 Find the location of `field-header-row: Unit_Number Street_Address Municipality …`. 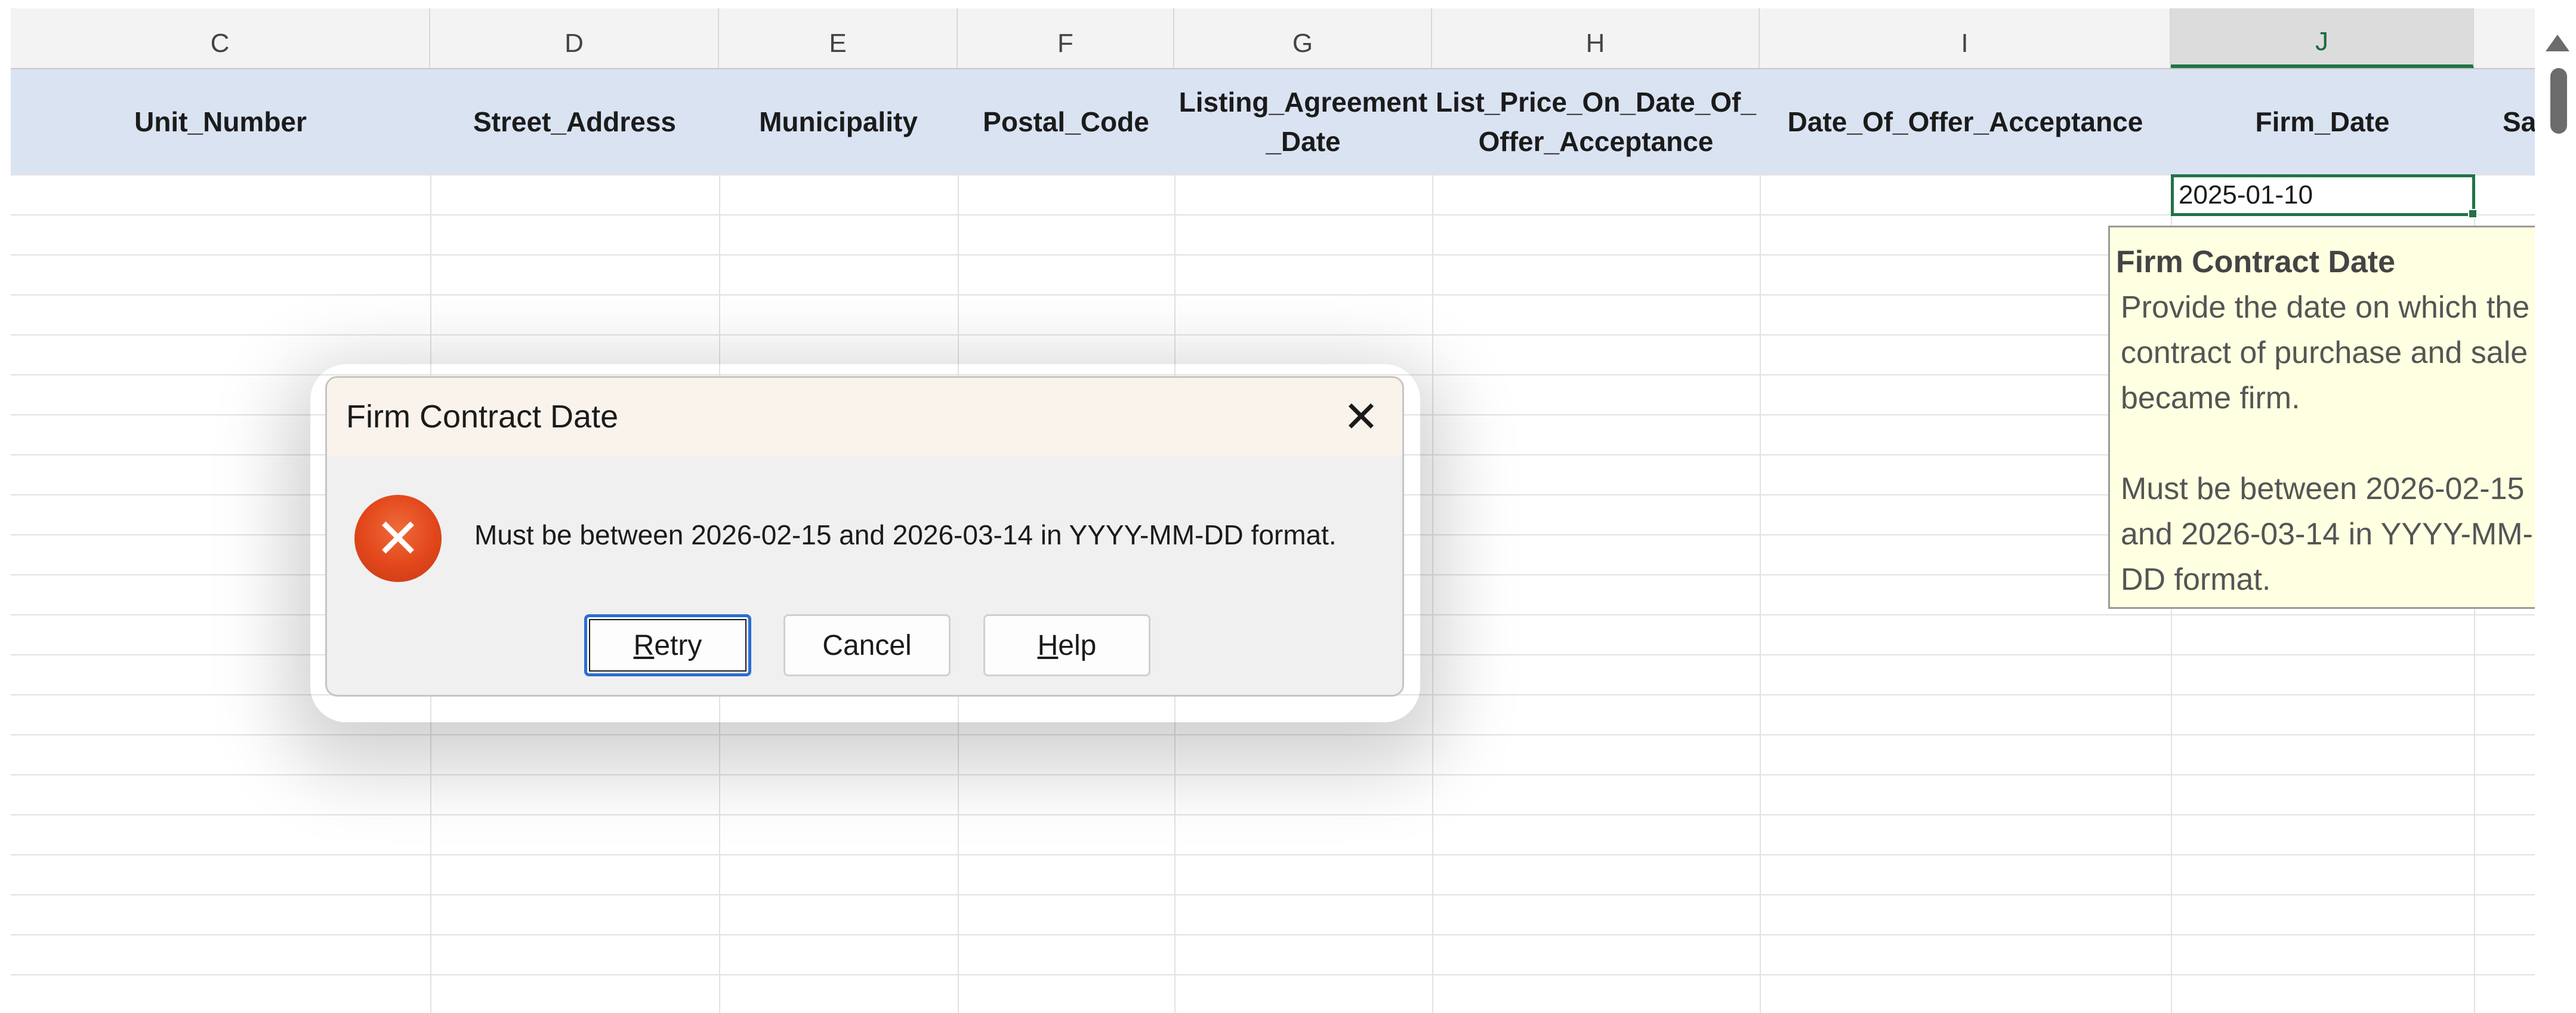

field-header-row: Unit_Number Street_Address Municipality … is located at coordinates (1273, 122).